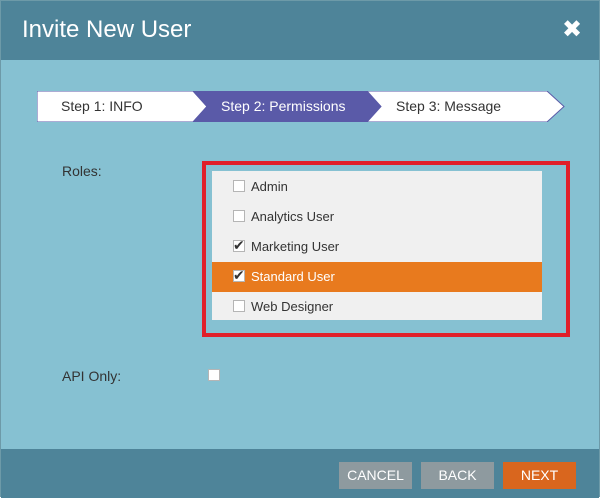 This screenshot has width=600, height=498. I want to click on api-only-checkbox, so click(214, 375).